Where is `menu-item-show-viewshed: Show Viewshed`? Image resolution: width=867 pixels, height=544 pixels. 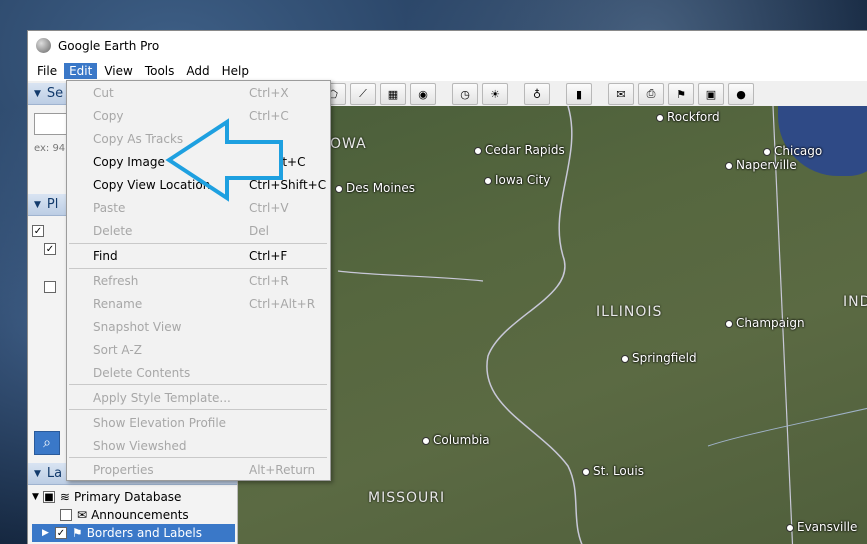
menu-item-show-viewshed: Show Viewshed is located at coordinates (198, 446).